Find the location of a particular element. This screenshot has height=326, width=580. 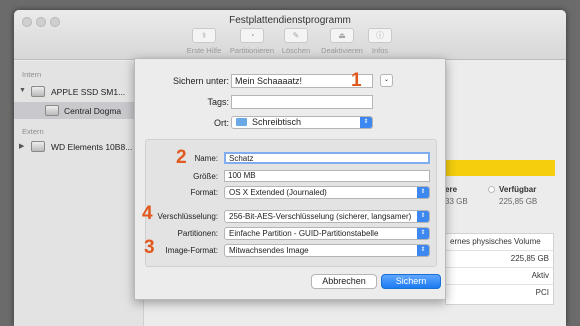

internal-disk-icon is located at coordinates (38, 91).